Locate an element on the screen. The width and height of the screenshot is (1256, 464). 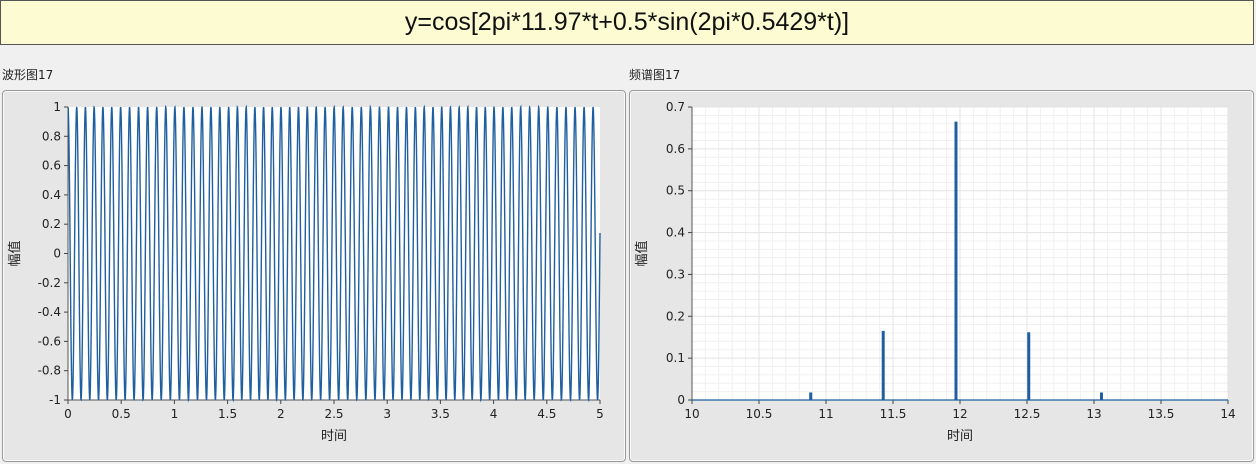
wave-y-tick-label: -1 is located at coordinates (55, 400).